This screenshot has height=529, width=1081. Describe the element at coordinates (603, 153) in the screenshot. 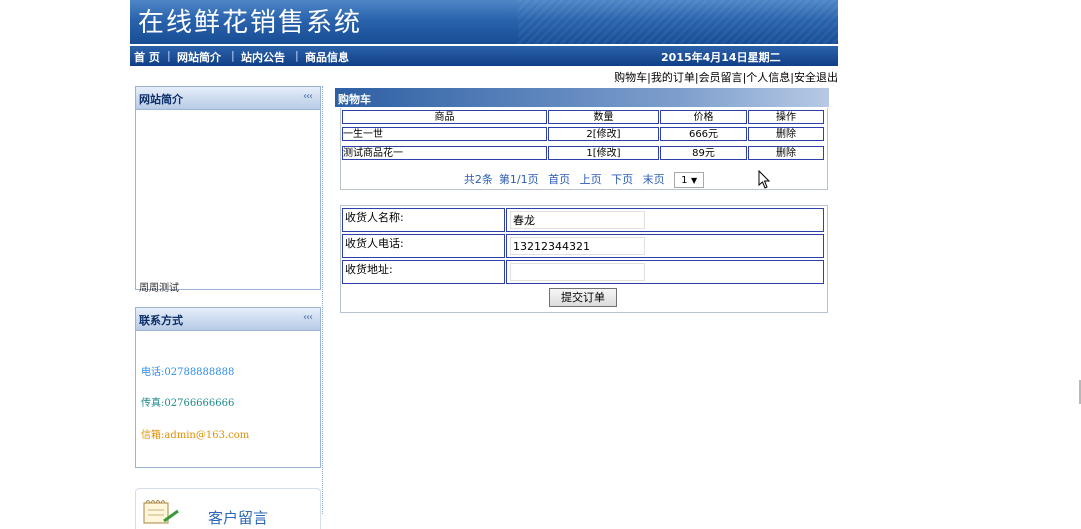

I see `cart-item-quantity-edit: 1[修改]` at that location.